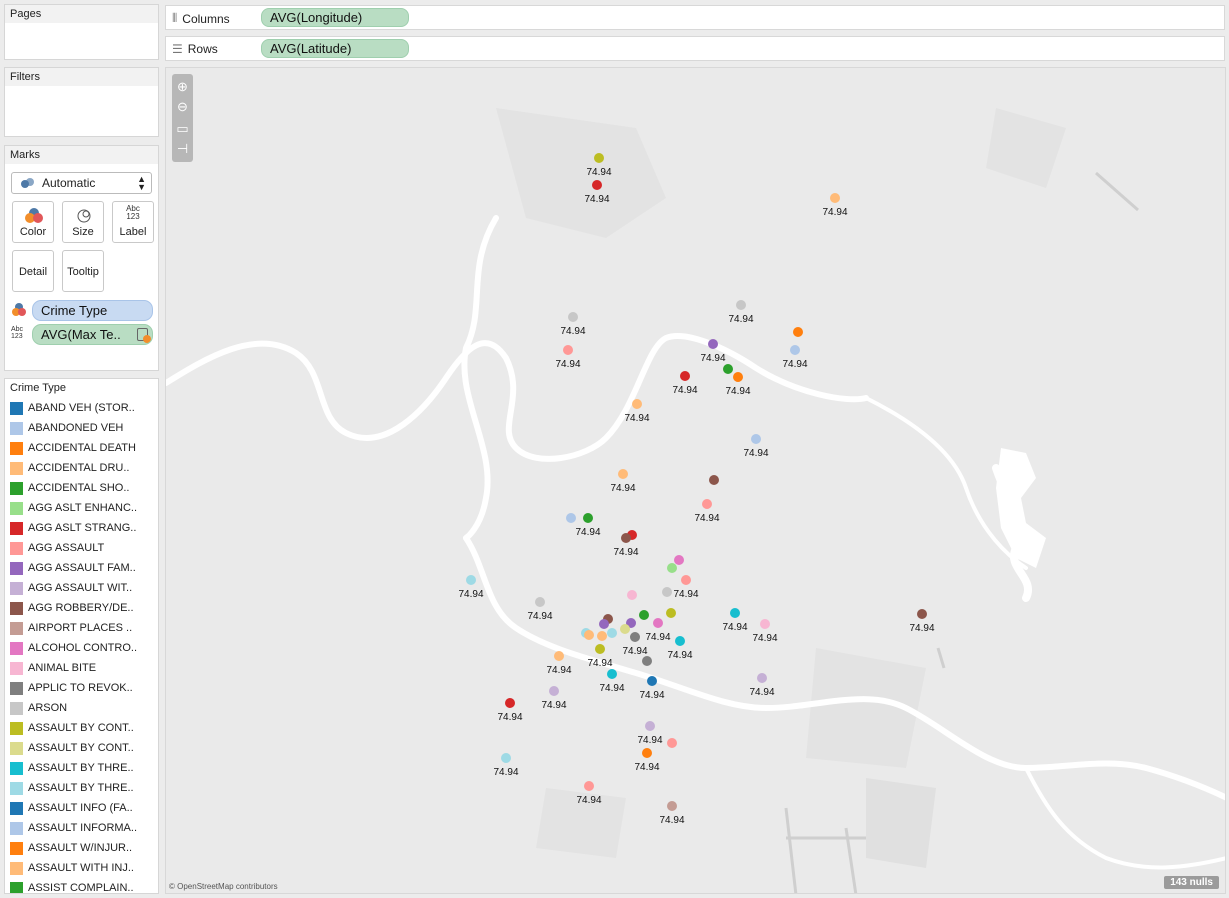 The height and width of the screenshot is (898, 1229). I want to click on legend-item: AGG ASSAULT, so click(84, 548).